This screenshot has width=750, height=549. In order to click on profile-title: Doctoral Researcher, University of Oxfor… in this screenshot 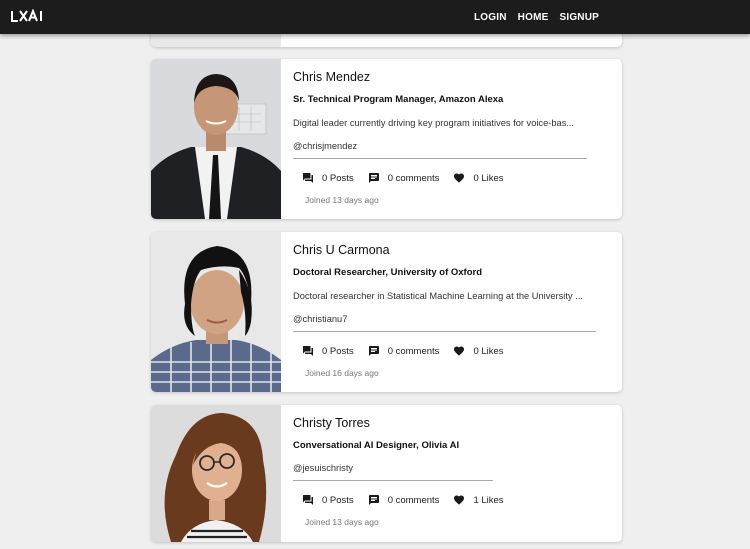, I will do `click(388, 272)`.